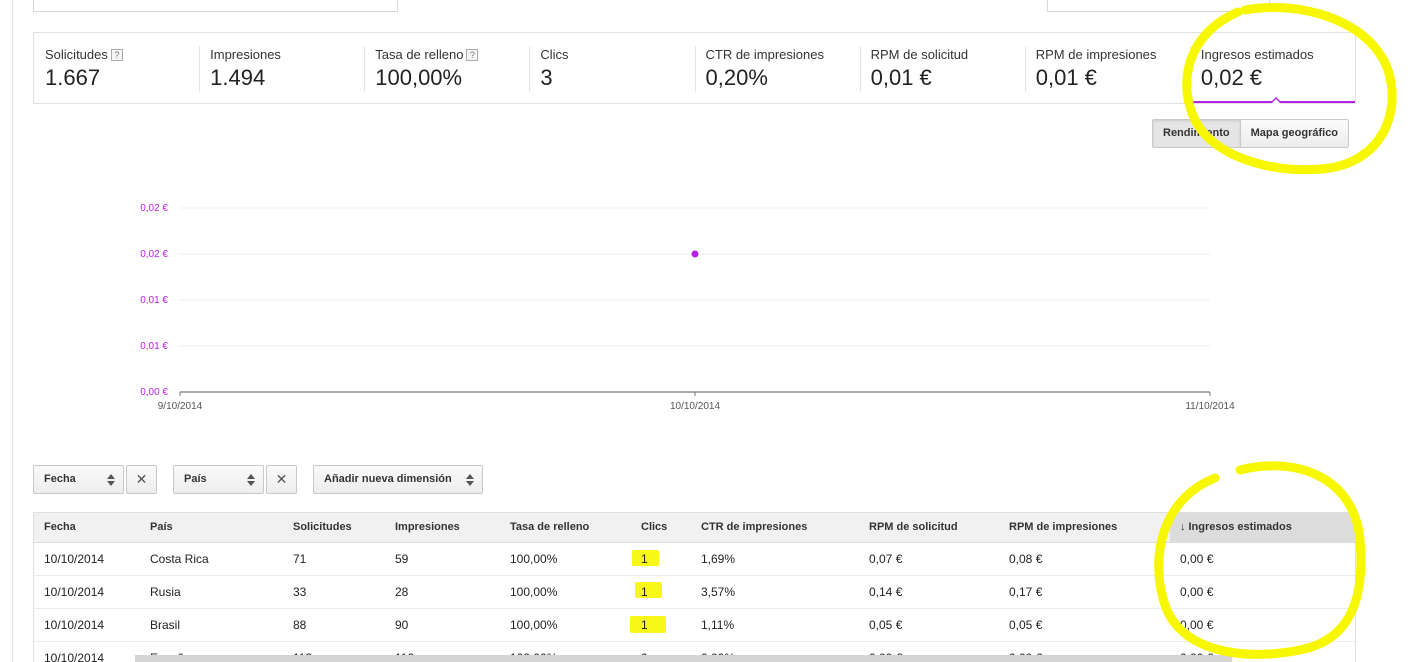  I want to click on metric-label: Impresiones, so click(245, 54).